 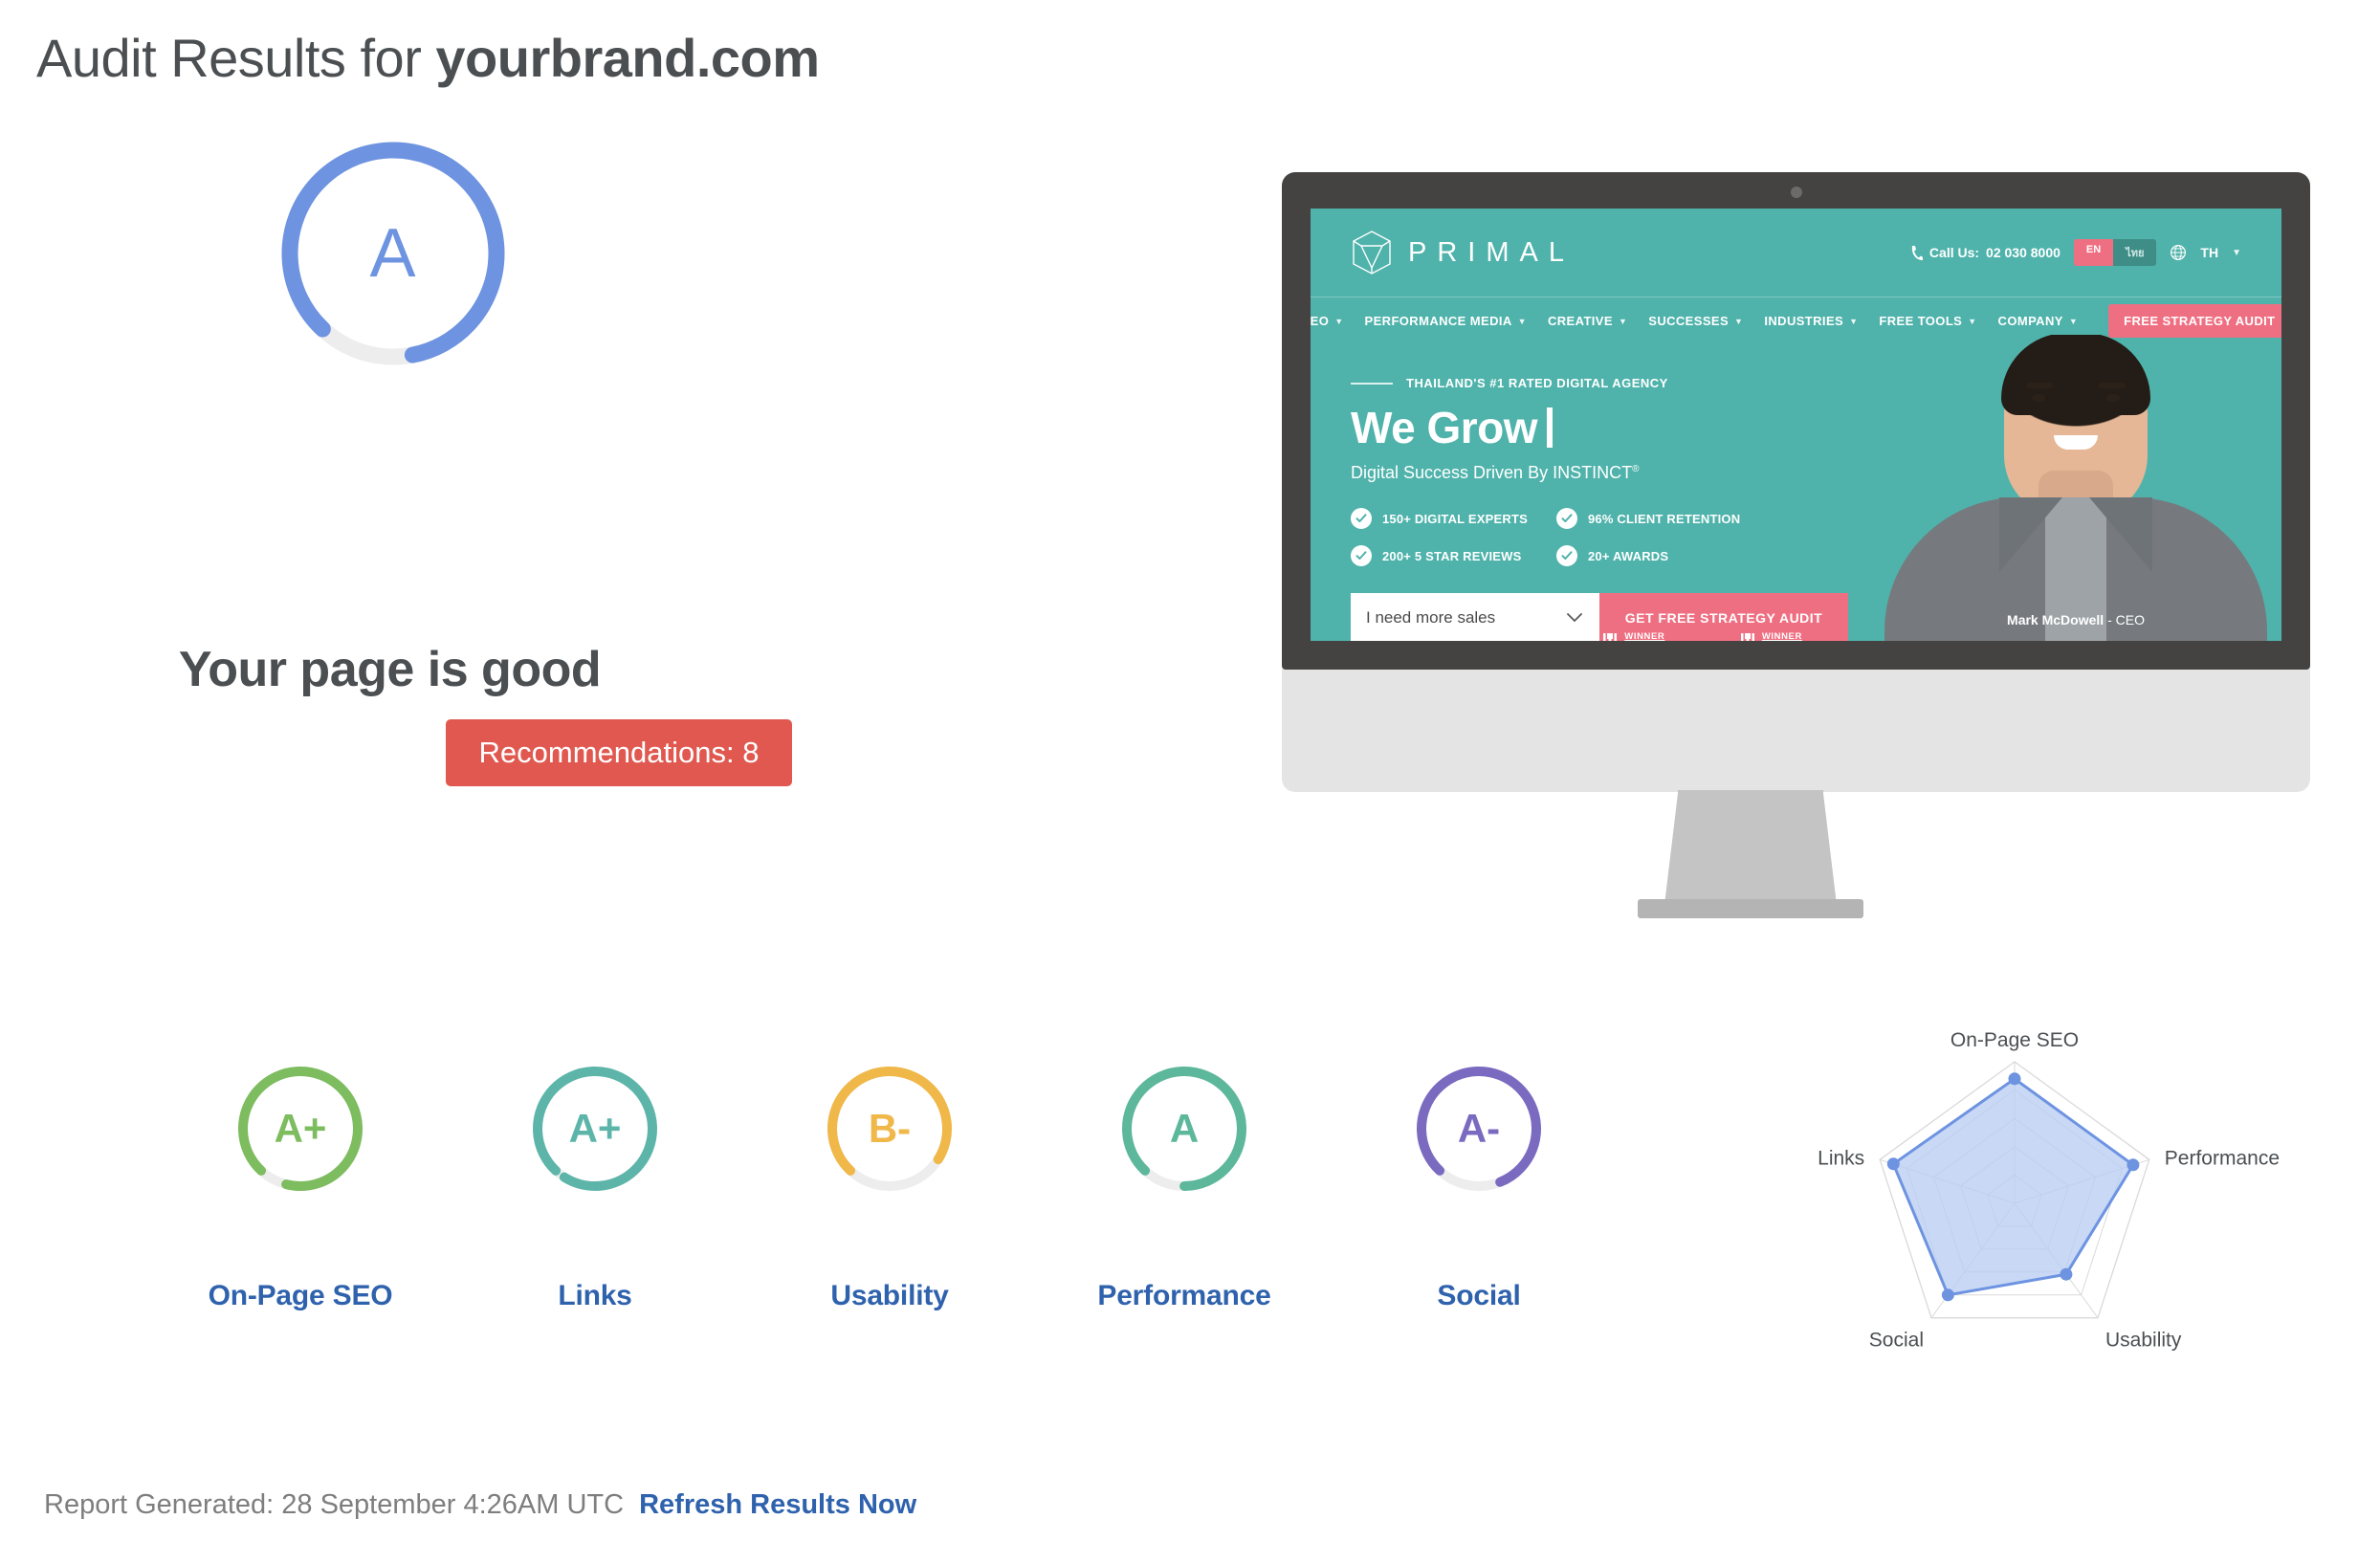 I want to click on preview-topbar: PRIMAL Call Us: 02 030 8000 EN ไทย TH ▼, so click(x=1796, y=253).